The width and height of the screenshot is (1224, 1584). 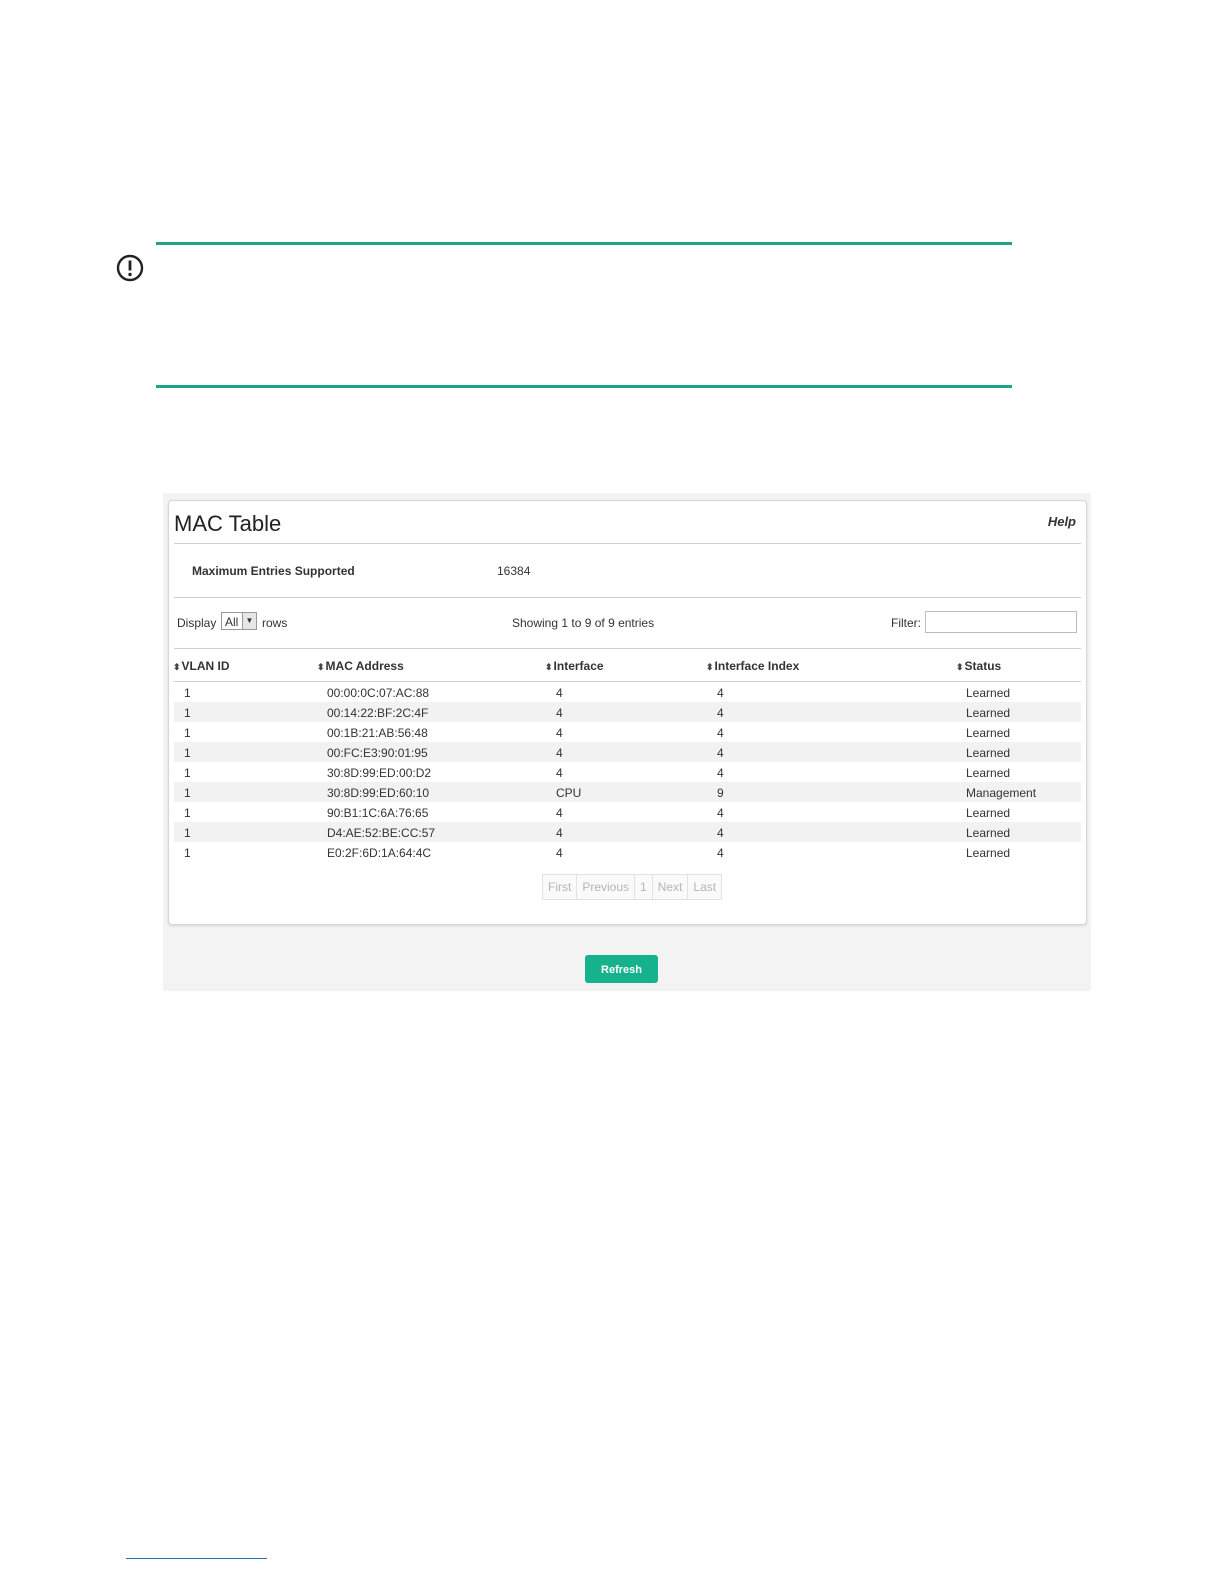 I want to click on header-top-divider, so click(x=627, y=648).